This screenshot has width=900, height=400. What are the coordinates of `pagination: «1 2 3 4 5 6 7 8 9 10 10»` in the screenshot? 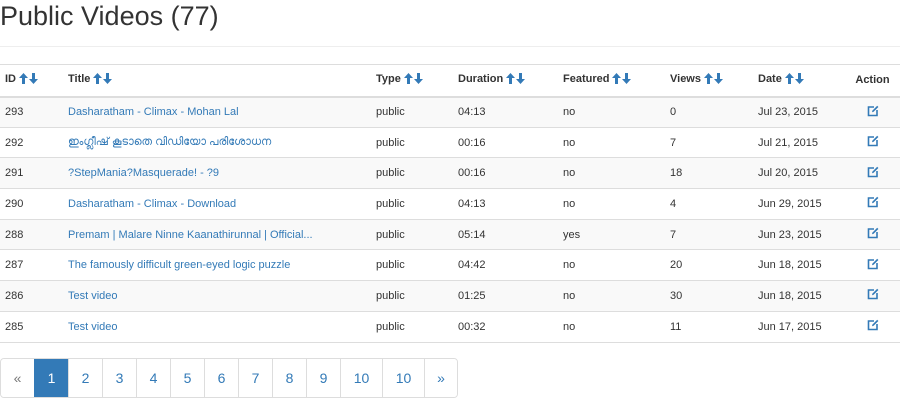 It's located at (229, 378).